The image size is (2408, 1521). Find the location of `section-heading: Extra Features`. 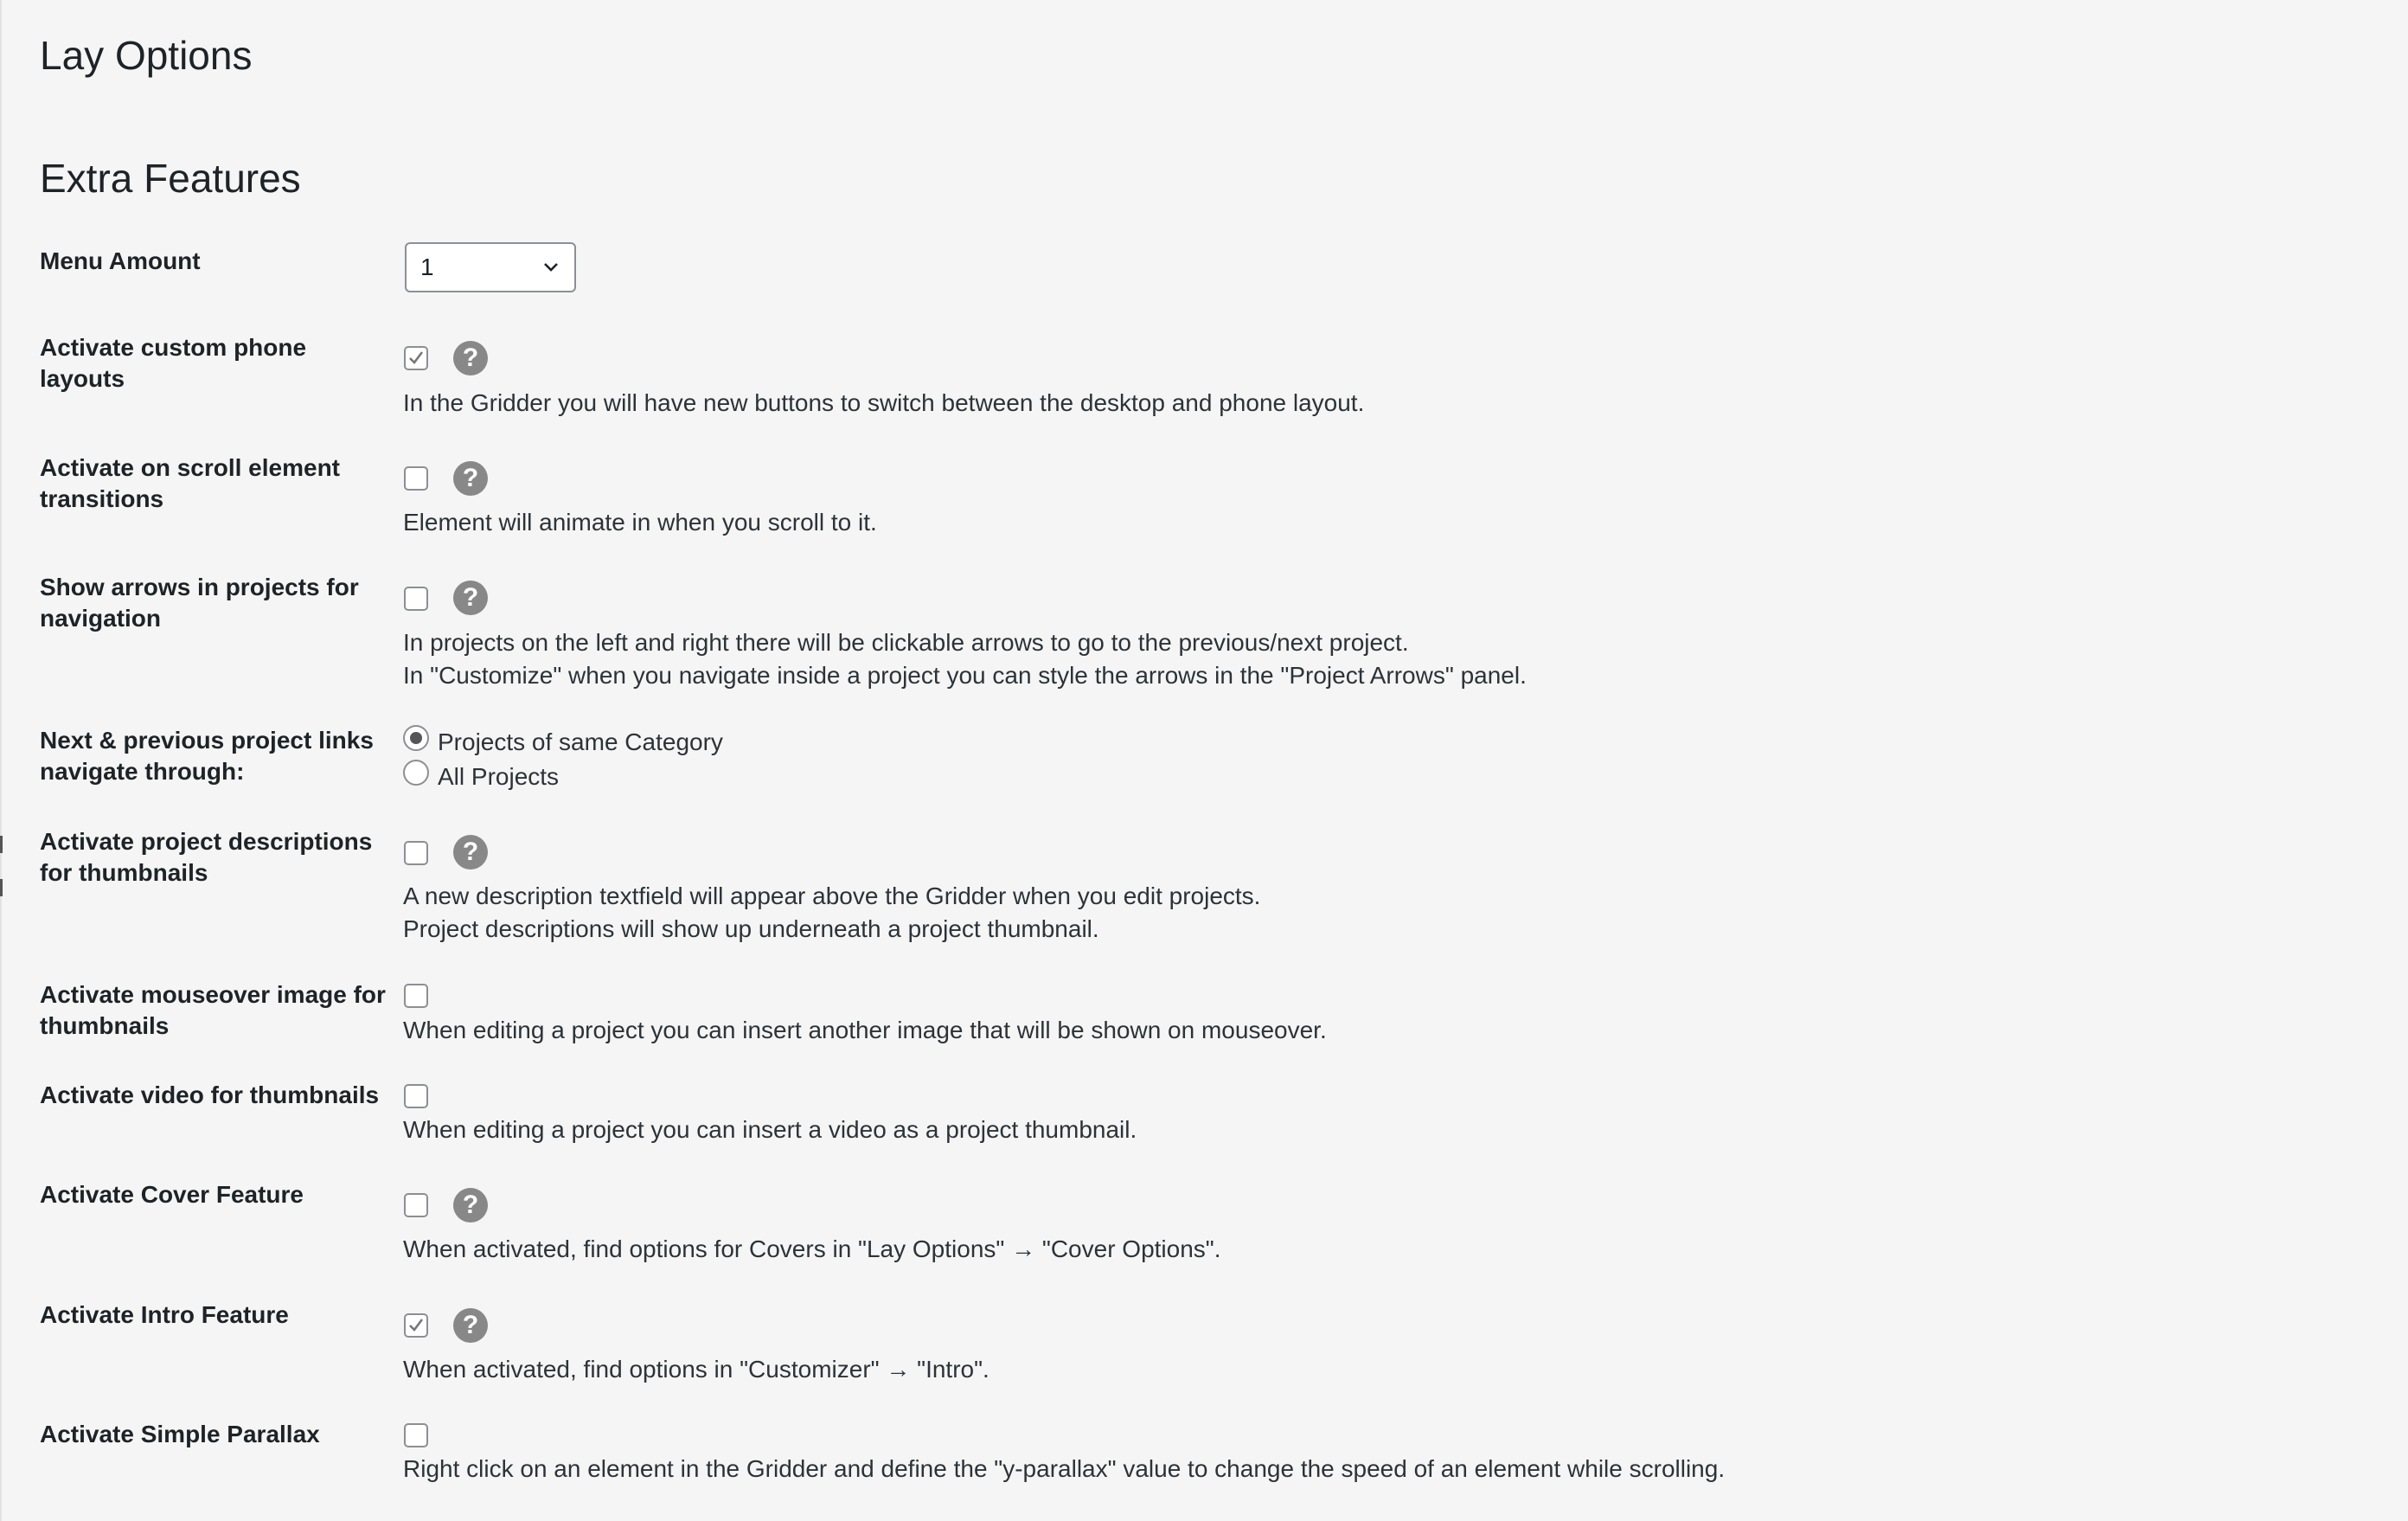

section-heading: Extra Features is located at coordinates (170, 178).